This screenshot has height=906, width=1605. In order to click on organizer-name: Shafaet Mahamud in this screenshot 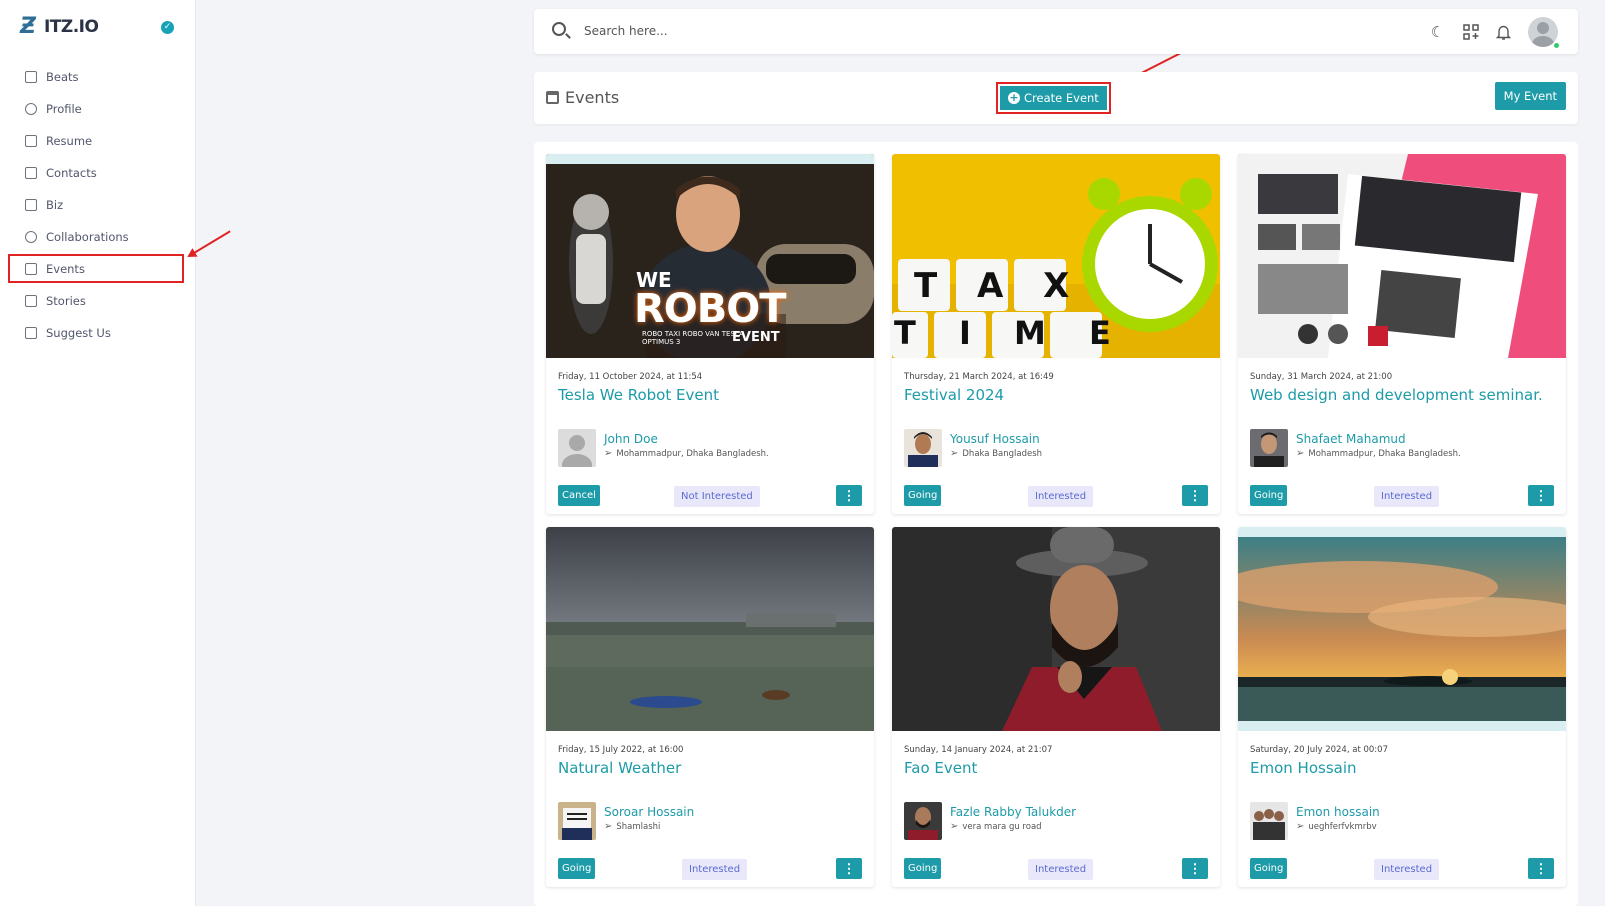, I will do `click(1351, 439)`.